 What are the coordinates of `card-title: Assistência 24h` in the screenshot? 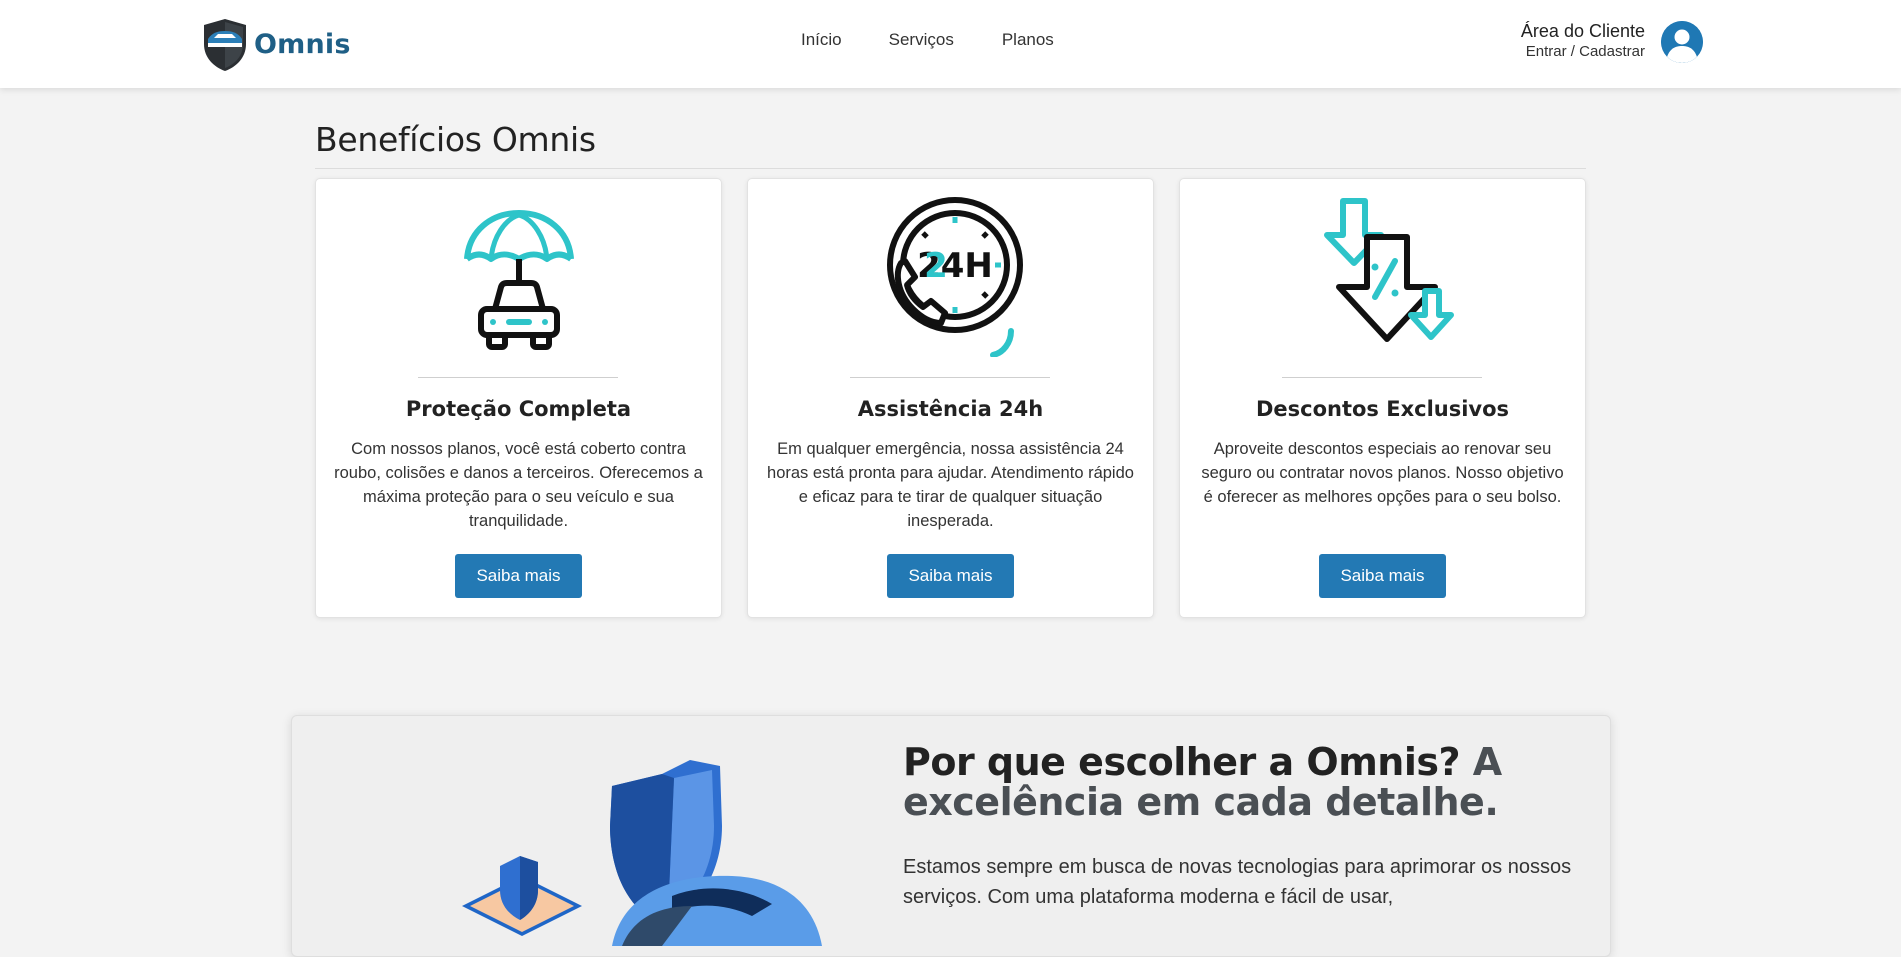 It's located at (950, 409).